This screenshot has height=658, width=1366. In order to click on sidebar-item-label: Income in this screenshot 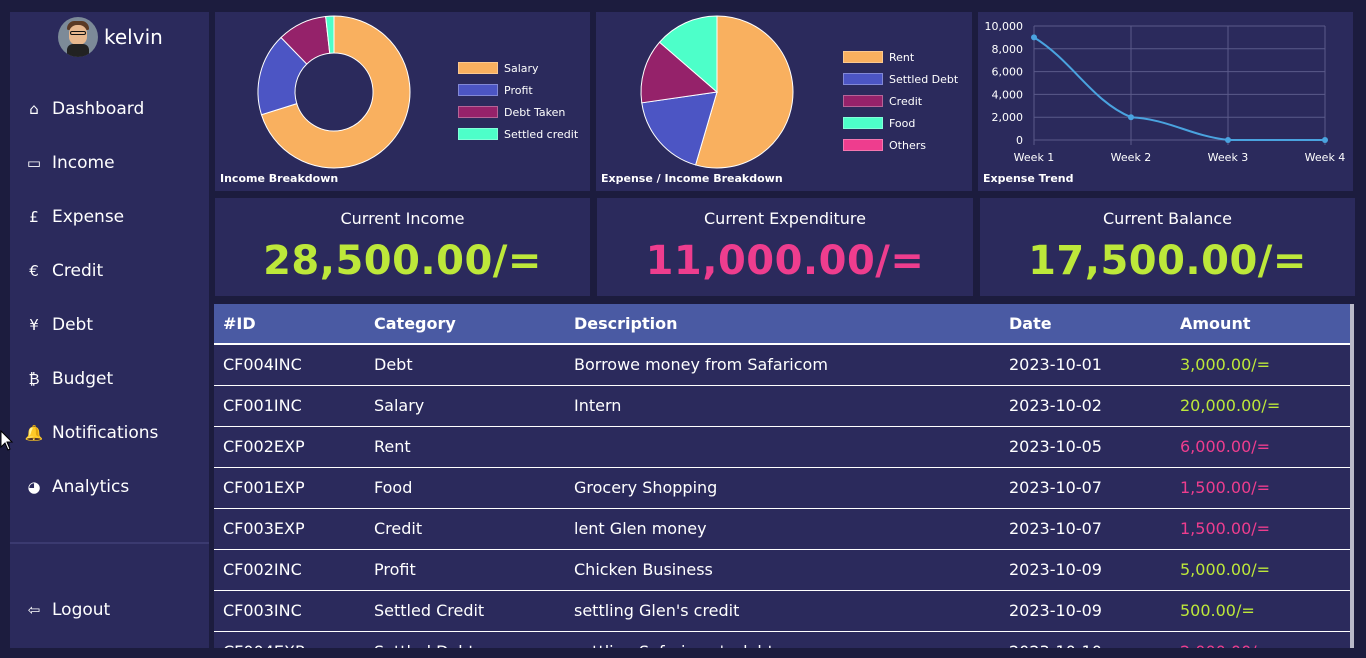, I will do `click(83, 163)`.